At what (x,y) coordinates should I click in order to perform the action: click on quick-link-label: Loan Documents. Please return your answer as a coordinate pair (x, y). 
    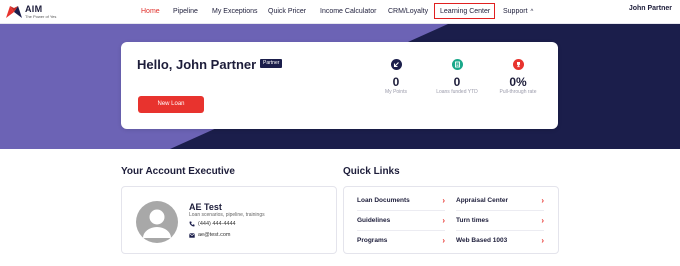
    Looking at the image, I should click on (383, 200).